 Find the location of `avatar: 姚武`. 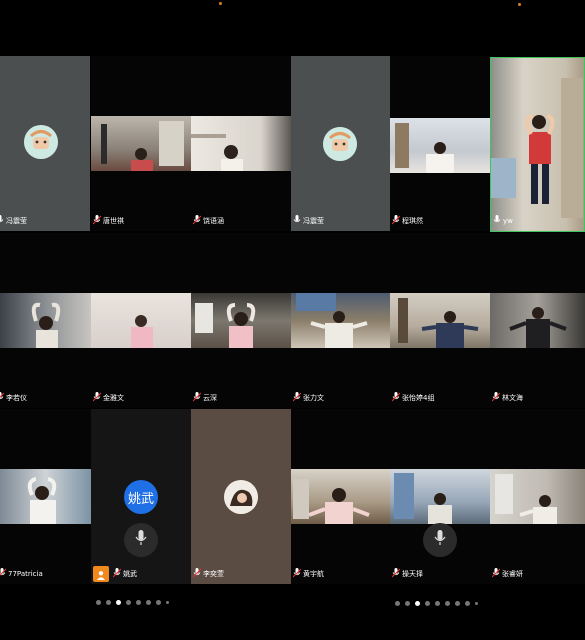

avatar: 姚武 is located at coordinates (141, 497).